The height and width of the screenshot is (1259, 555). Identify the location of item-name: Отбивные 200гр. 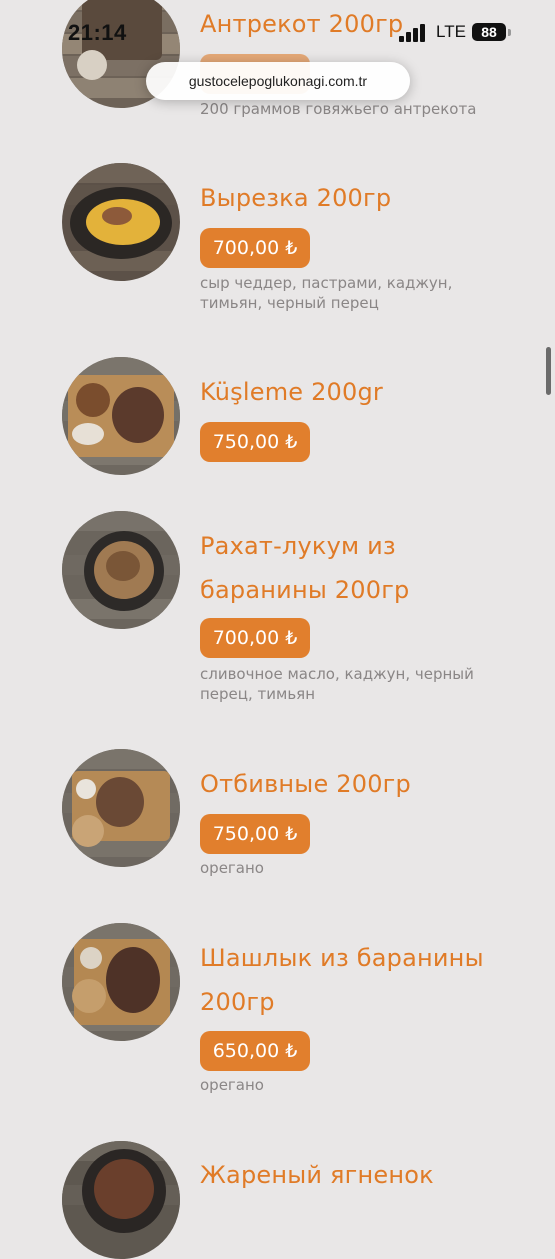
(305, 784).